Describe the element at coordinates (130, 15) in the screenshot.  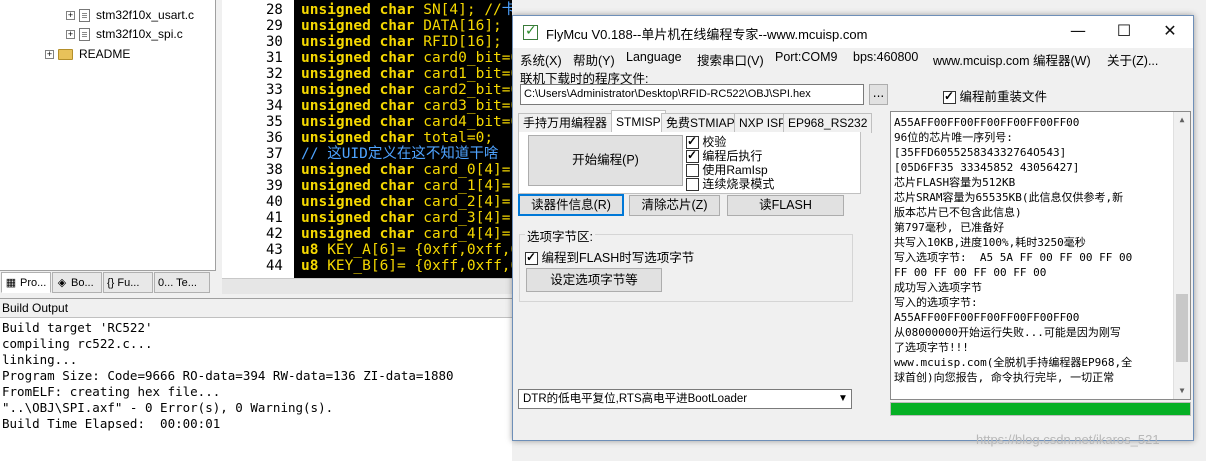
I see `tree-item-usart: + stm32f10x_usart.c` at that location.